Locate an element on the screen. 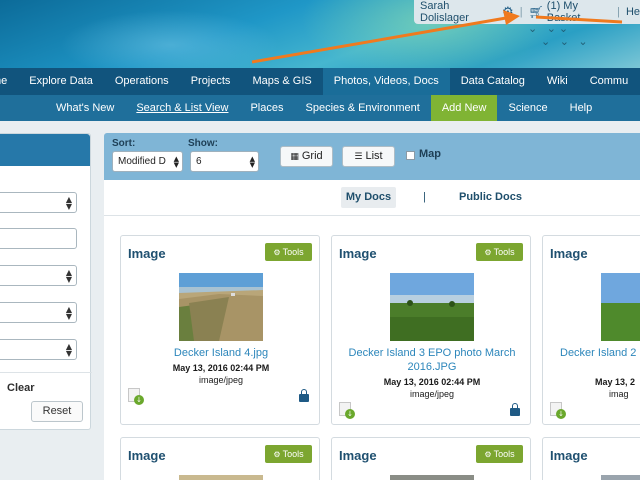 Image resolution: width=640 pixels, height=480 pixels. main-nav-item-photos-videos-docs: Photos, Videos, Docs is located at coordinates (386, 81).